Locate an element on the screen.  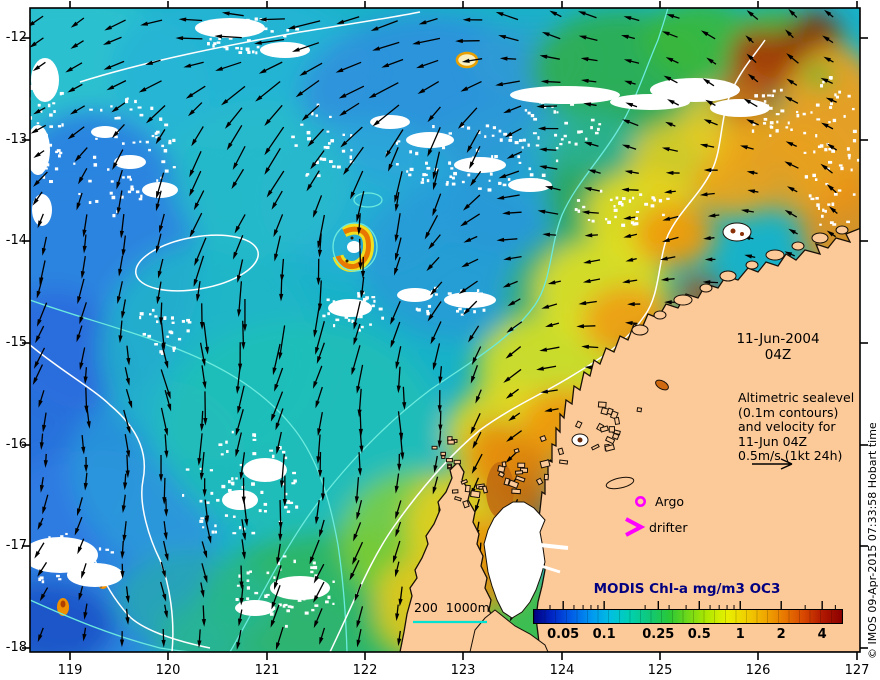
lon-axis-label: 120 is located at coordinates (168, 670).